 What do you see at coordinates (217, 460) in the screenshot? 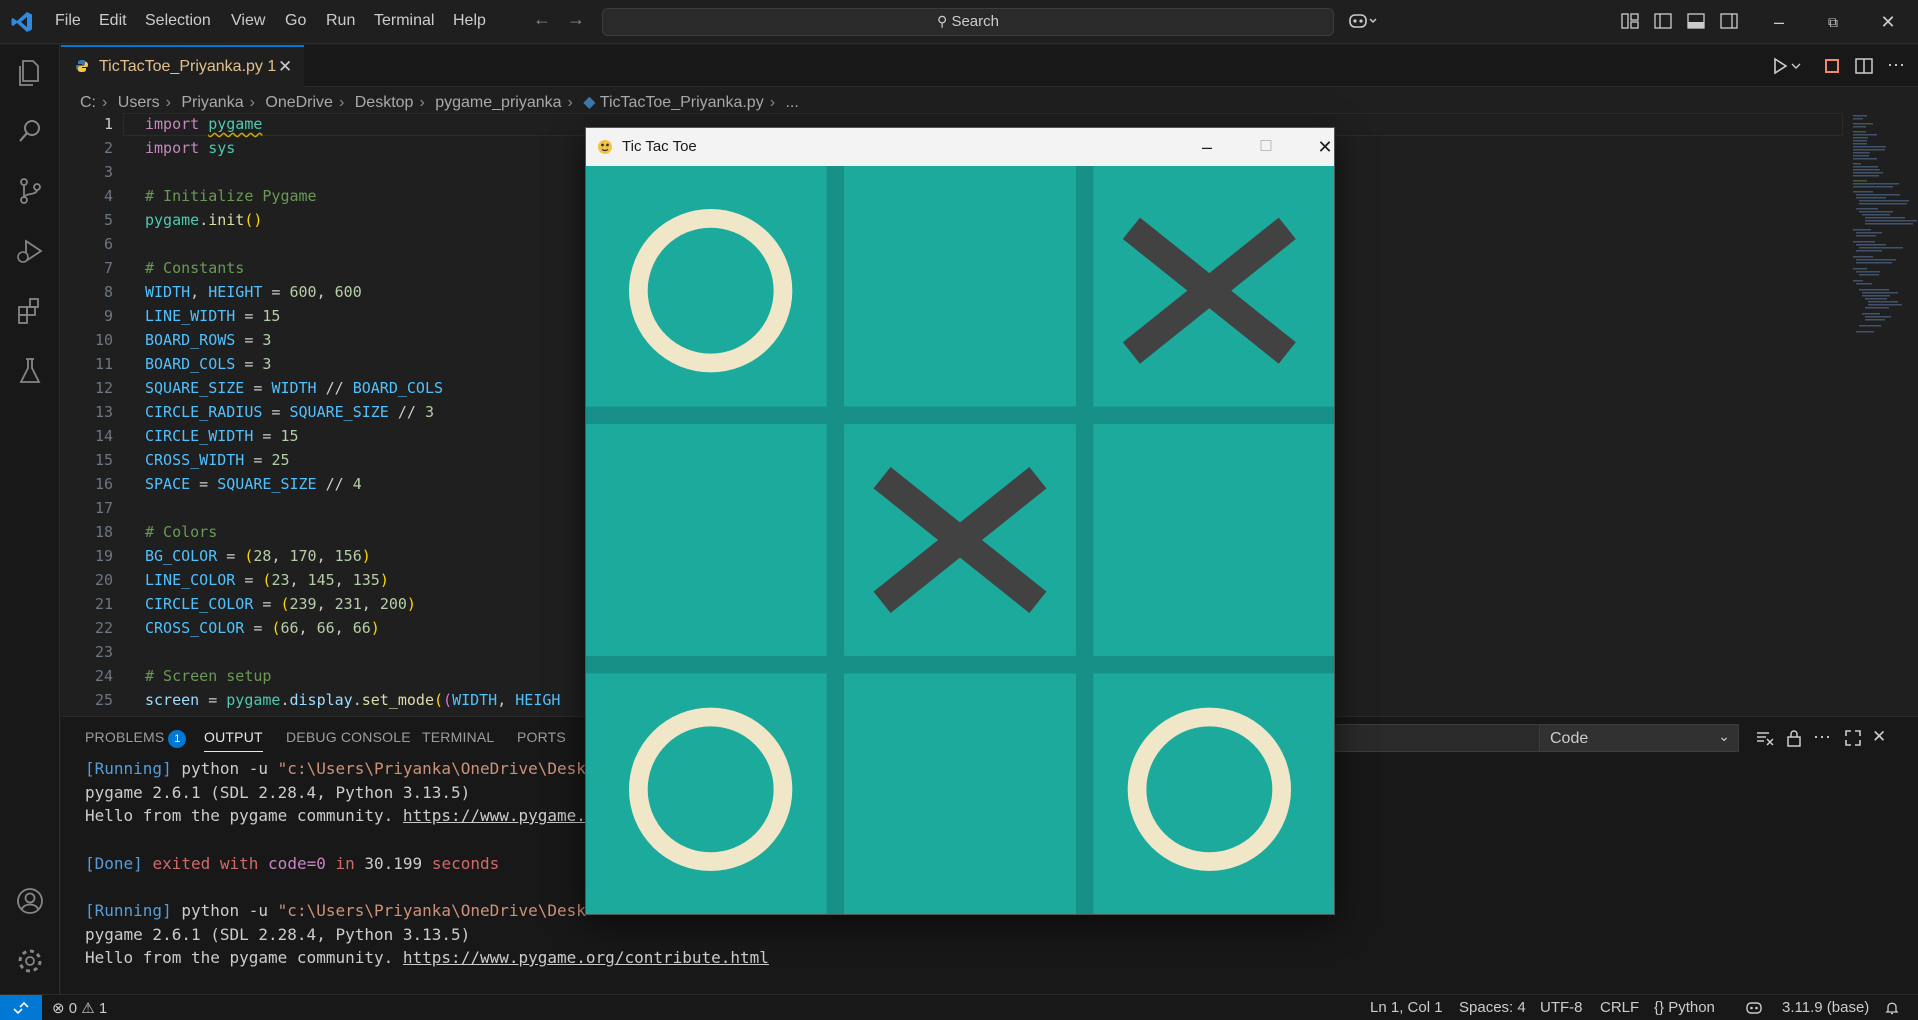
I see `code-line: CROSS_WIDTH = 25` at bounding box center [217, 460].